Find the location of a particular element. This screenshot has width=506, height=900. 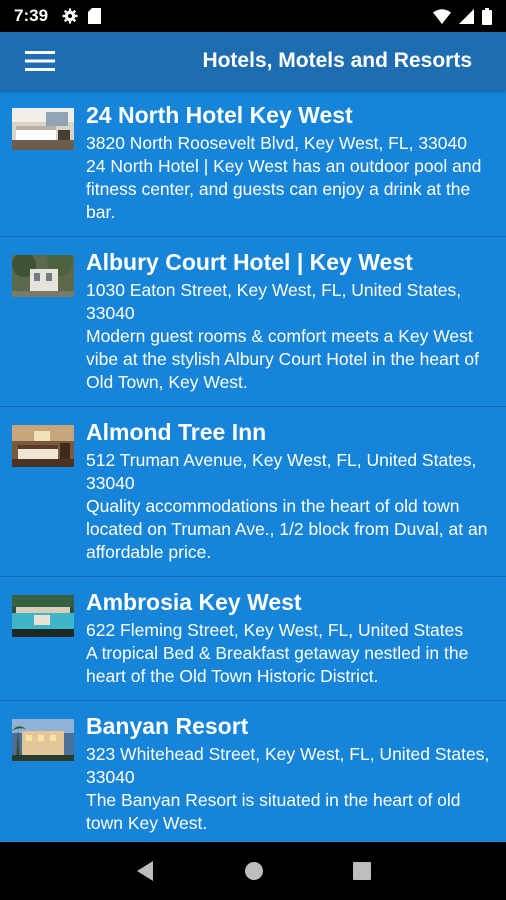

system-nav-bar is located at coordinates (253, 871).